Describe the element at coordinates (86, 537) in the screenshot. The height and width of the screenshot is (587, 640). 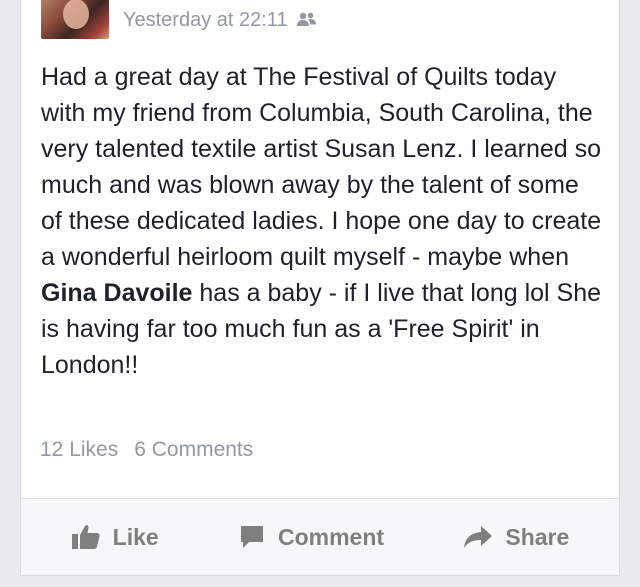
I see `thumbs-up-icon` at that location.